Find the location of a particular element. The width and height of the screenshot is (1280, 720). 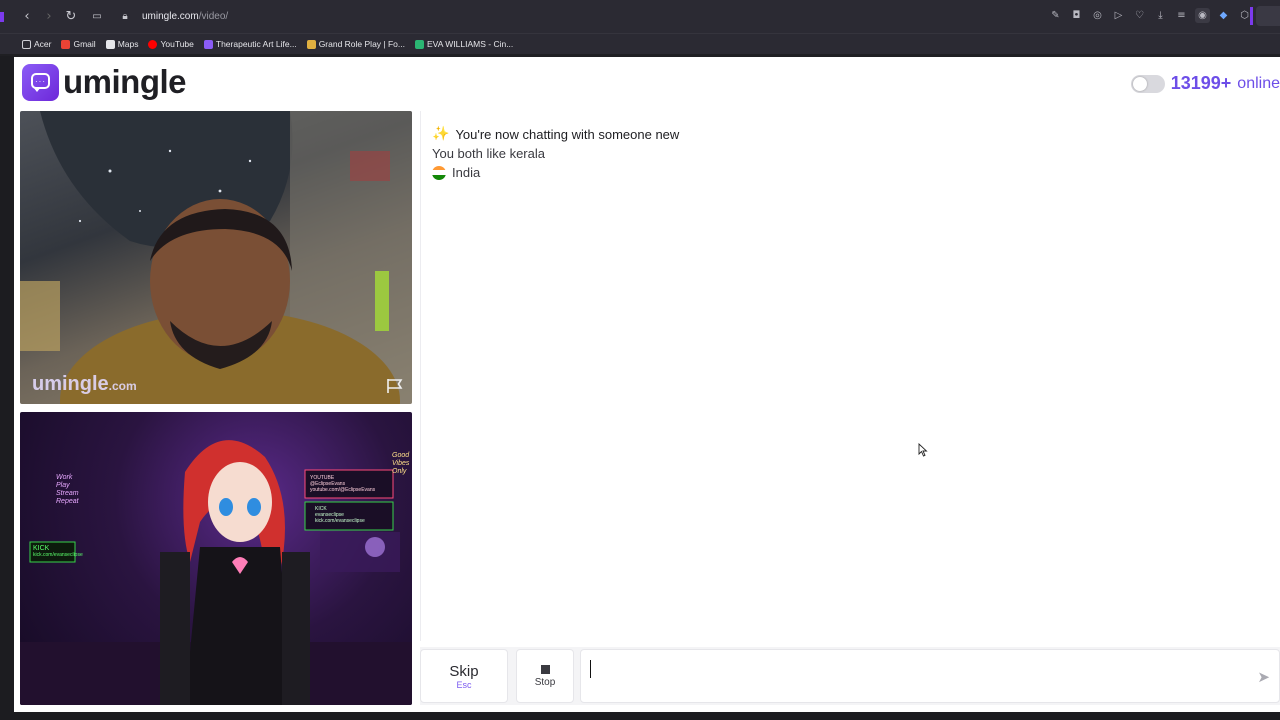

mouse-cursor-icon is located at coordinates (923, 450).